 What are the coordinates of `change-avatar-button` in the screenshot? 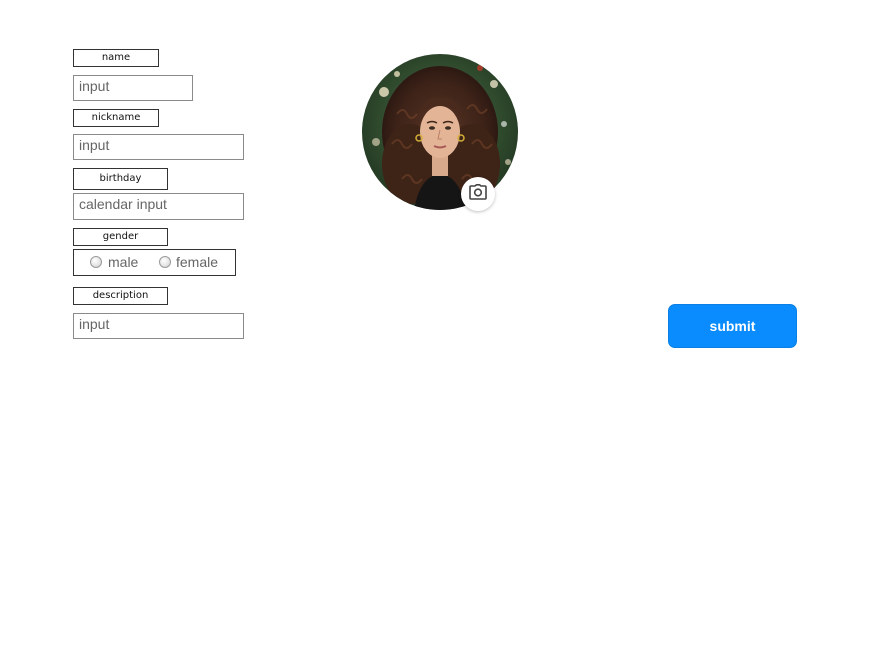 It's located at (478, 194).